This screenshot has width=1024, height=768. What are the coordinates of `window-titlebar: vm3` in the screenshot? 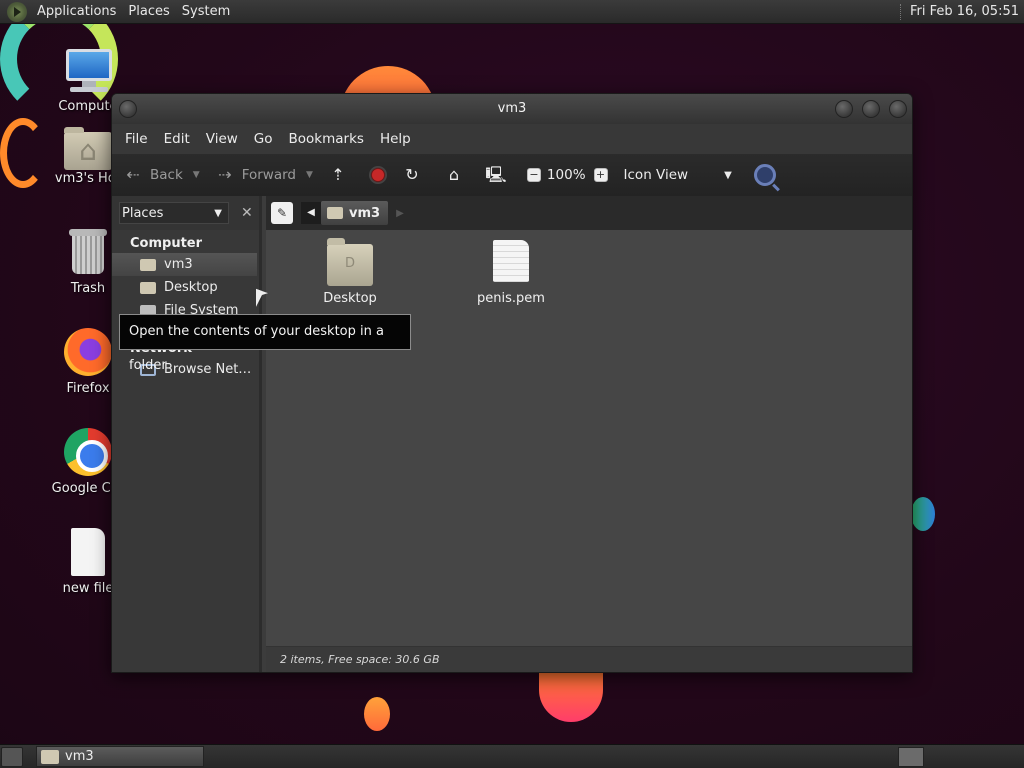 It's located at (512, 109).